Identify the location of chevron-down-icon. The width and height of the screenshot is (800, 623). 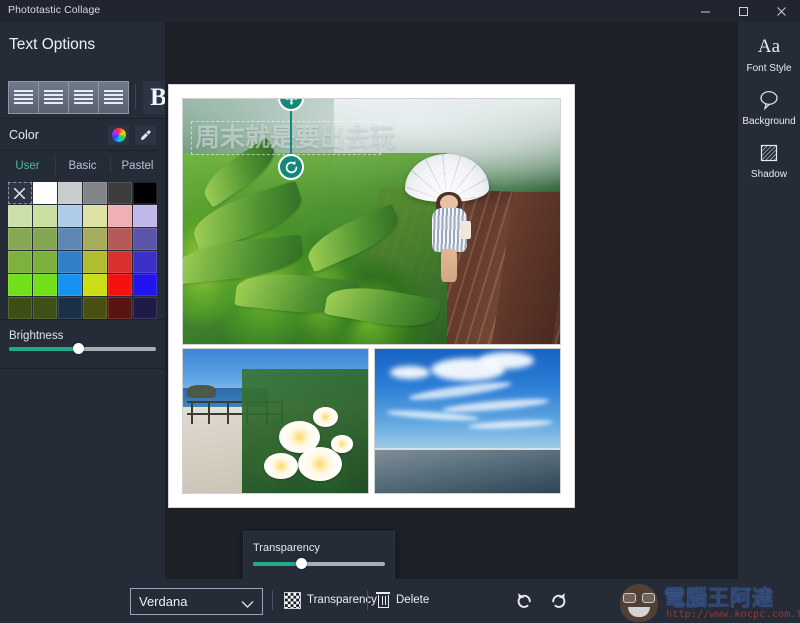
(247, 605).